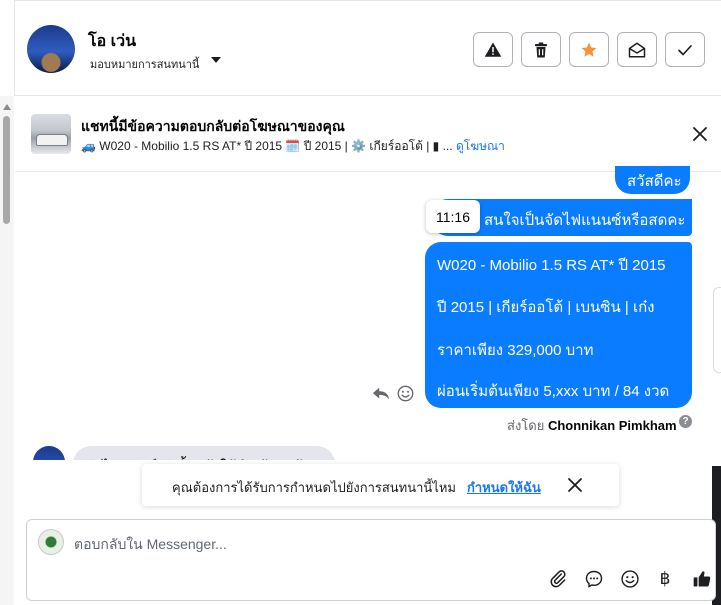  Describe the element at coordinates (7, 107) in the screenshot. I see `scroll-up-arrow-icon` at that location.